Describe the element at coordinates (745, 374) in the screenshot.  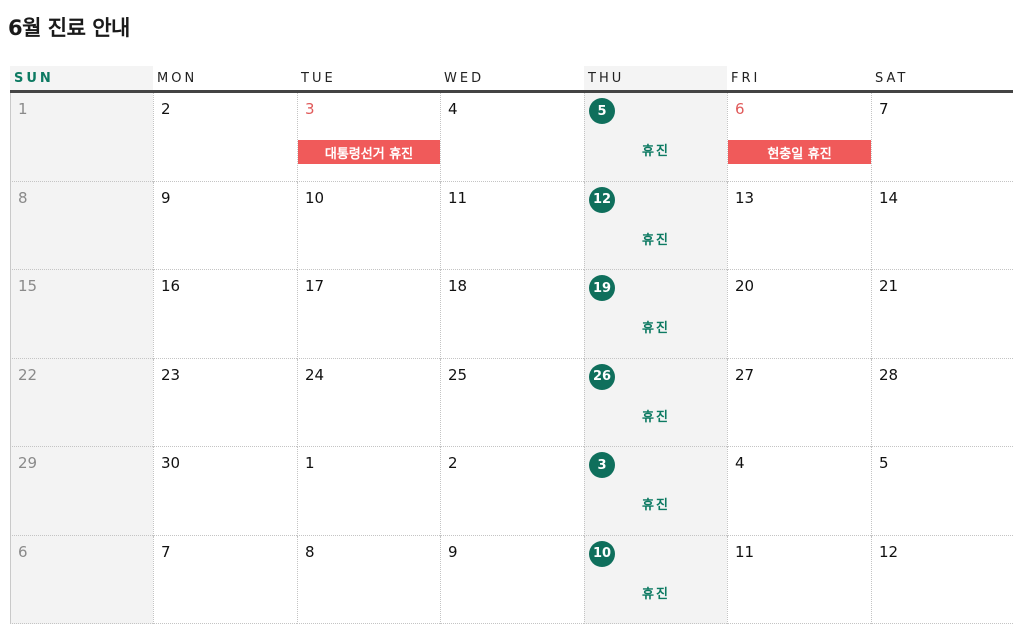
I see `day-number: 27` at that location.